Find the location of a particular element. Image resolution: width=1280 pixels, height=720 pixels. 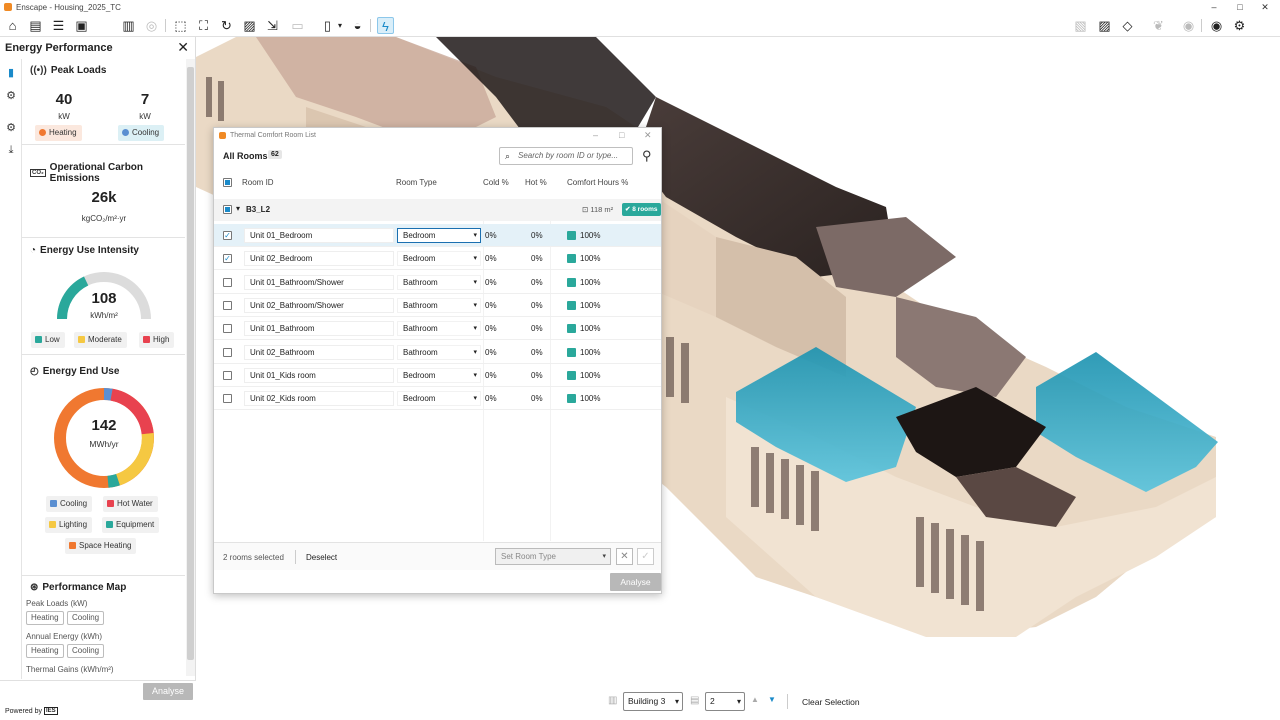

room-count-badge: 62 is located at coordinates (275, 154).